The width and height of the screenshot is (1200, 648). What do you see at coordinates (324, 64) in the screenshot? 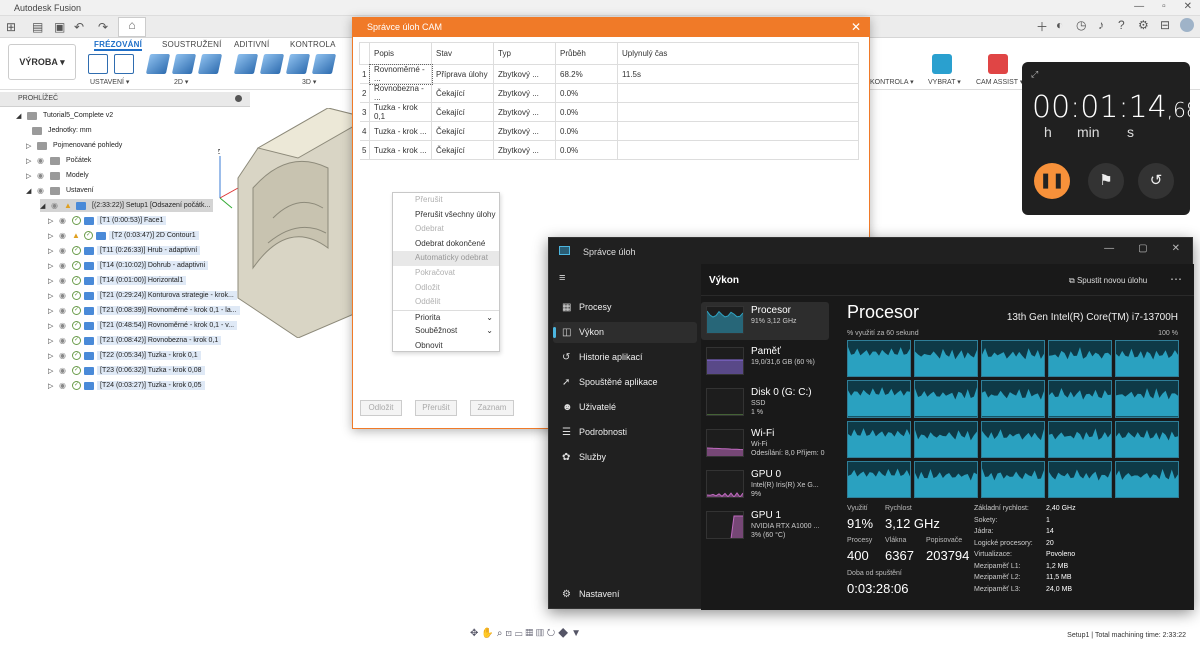
I see `3d-parallel-icon` at bounding box center [324, 64].